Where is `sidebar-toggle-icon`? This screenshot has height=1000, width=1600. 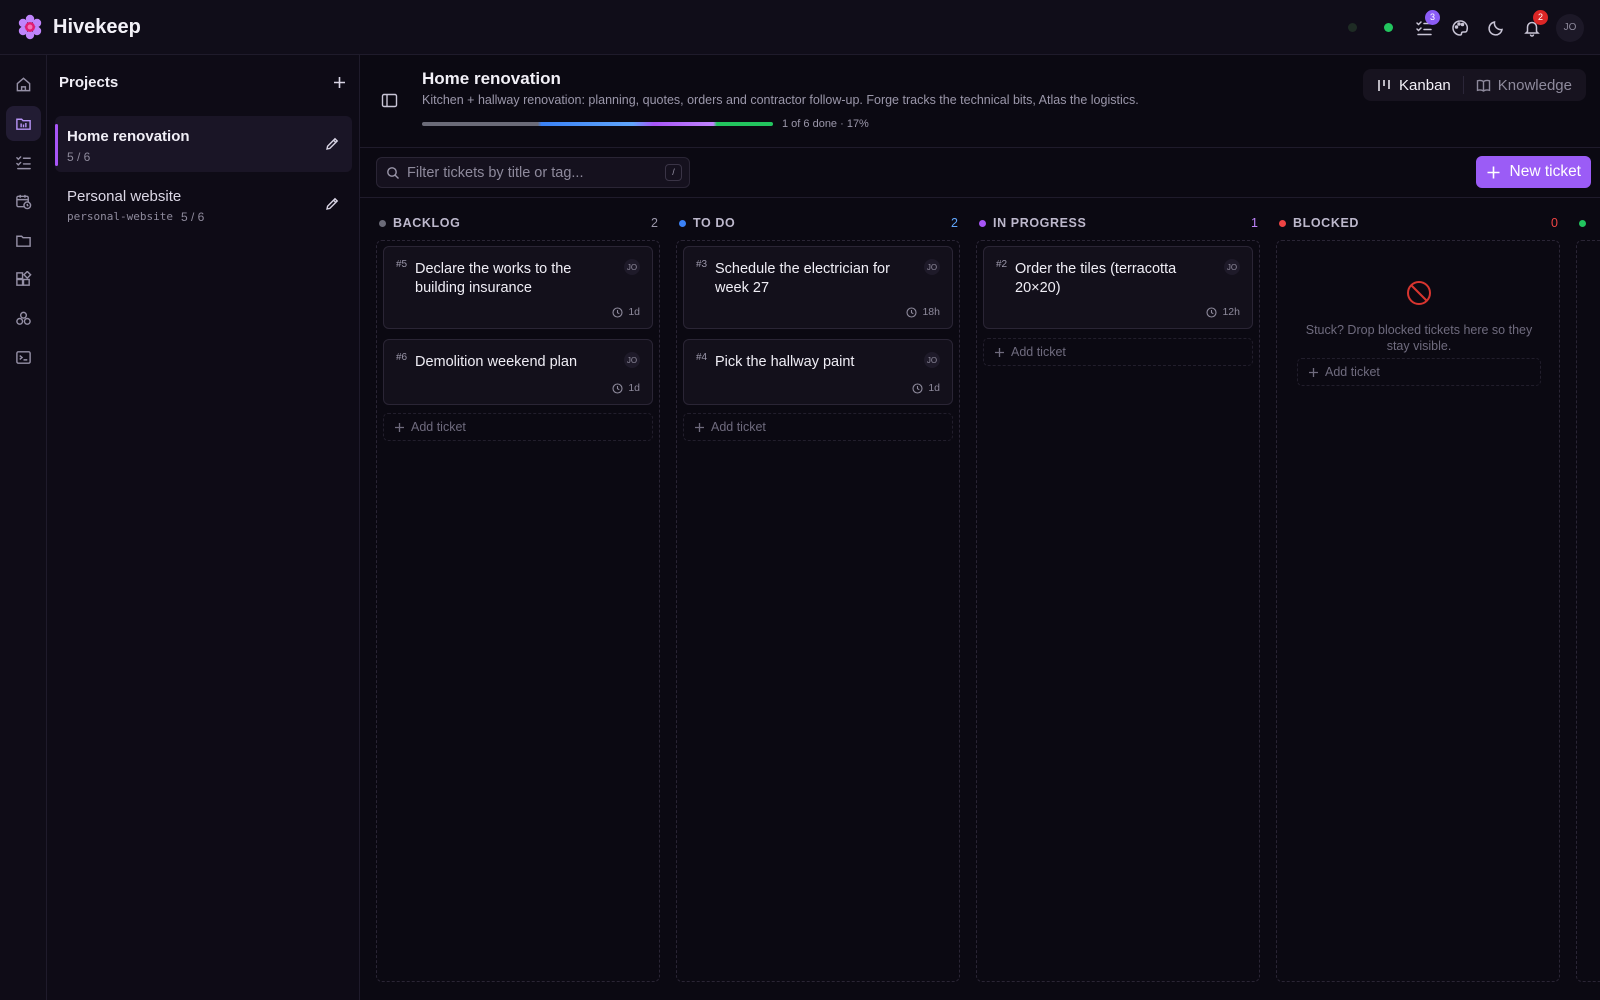
sidebar-toggle-icon is located at coordinates (389, 100).